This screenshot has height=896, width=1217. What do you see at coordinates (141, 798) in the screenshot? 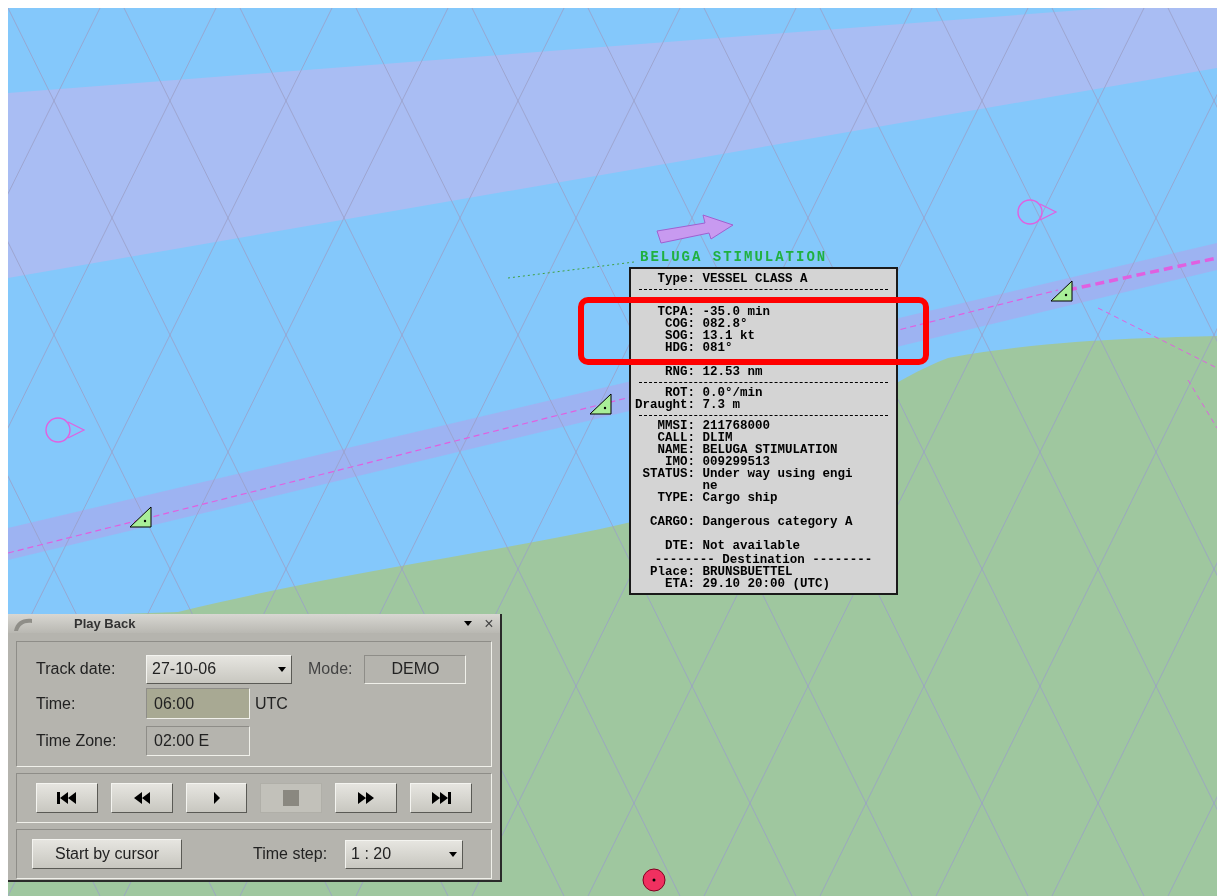
I see `rewind-icon` at bounding box center [141, 798].